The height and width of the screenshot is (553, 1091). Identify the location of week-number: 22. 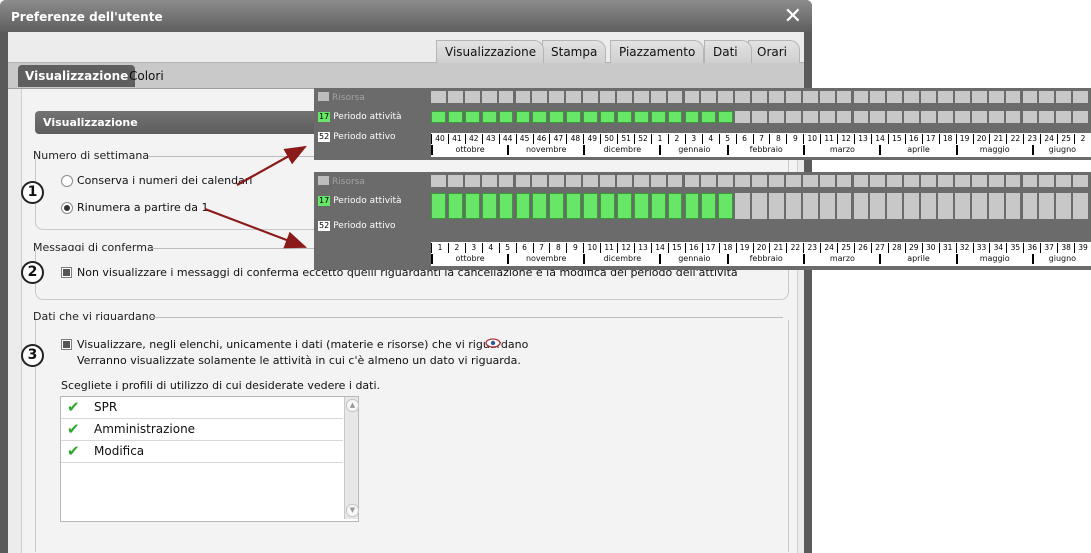
(794, 248).